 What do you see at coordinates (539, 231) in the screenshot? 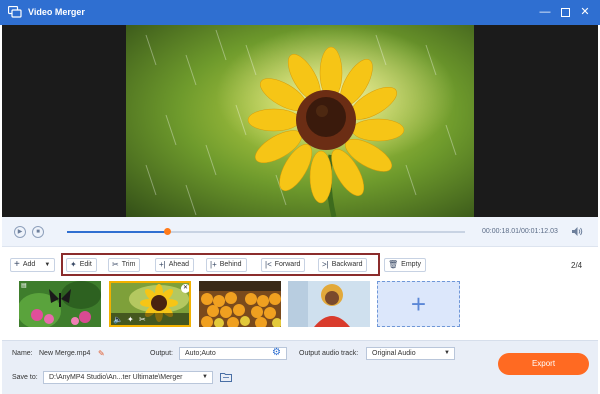
I see `total-time: 00:01:12.03` at bounding box center [539, 231].